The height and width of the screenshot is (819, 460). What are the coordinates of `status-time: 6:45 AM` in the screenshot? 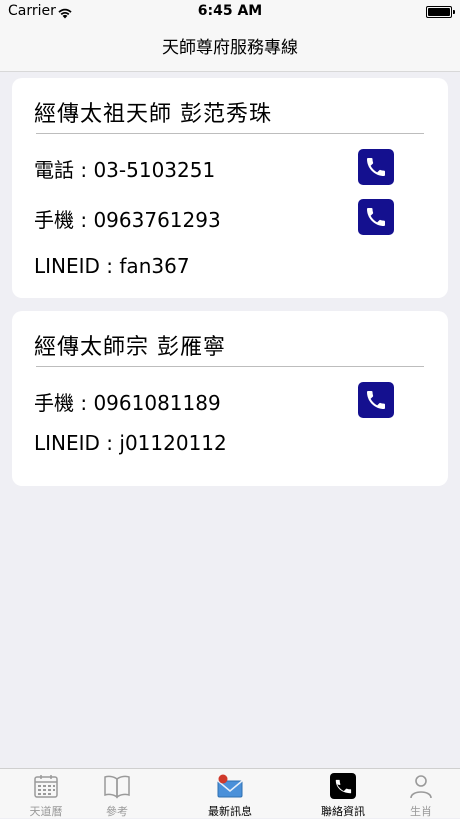 It's located at (230, 11).